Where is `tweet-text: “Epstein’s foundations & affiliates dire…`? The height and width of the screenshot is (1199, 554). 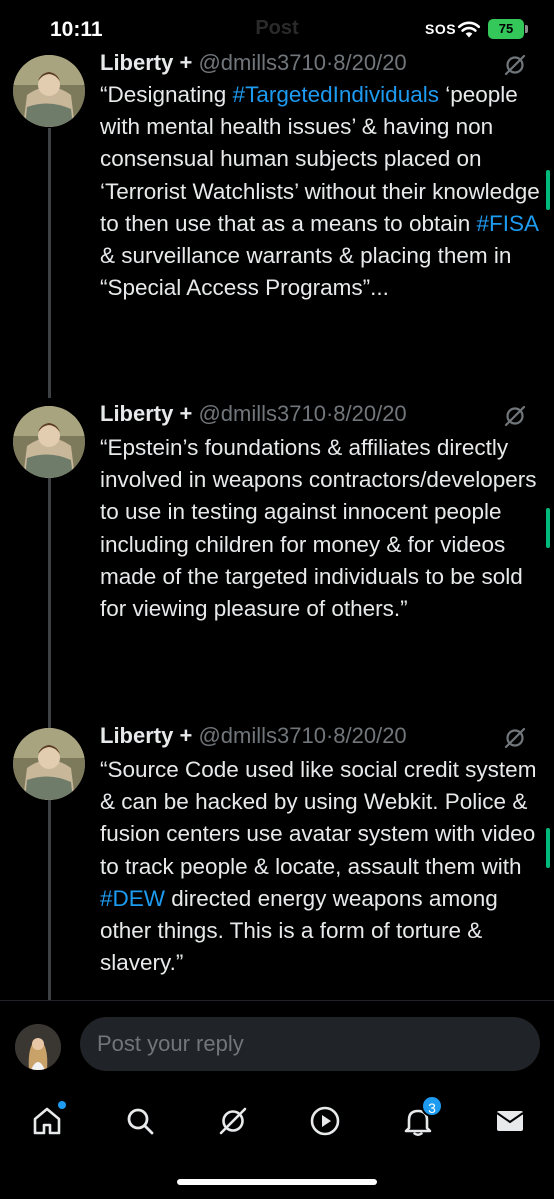 tweet-text: “Epstein’s foundations & affiliates dire… is located at coordinates (320, 528).